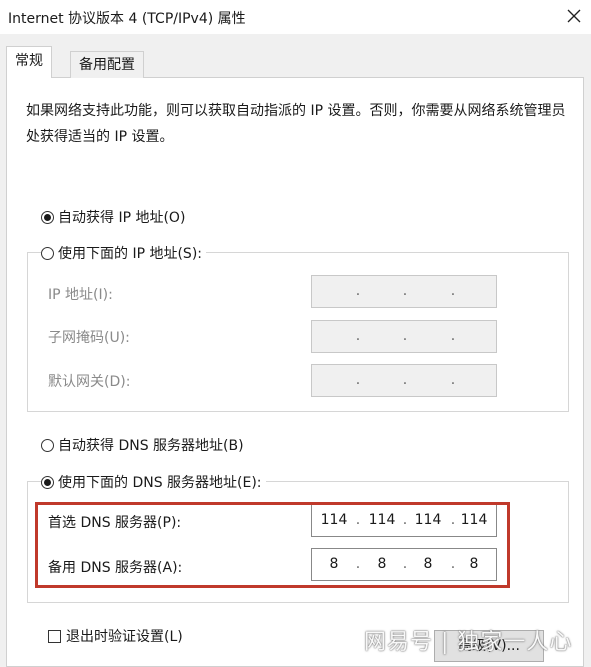 The width and height of the screenshot is (591, 667). I want to click on title-bar: Internet 协议版本 4 (TCP/IPv4) 属性, so click(295, 17).